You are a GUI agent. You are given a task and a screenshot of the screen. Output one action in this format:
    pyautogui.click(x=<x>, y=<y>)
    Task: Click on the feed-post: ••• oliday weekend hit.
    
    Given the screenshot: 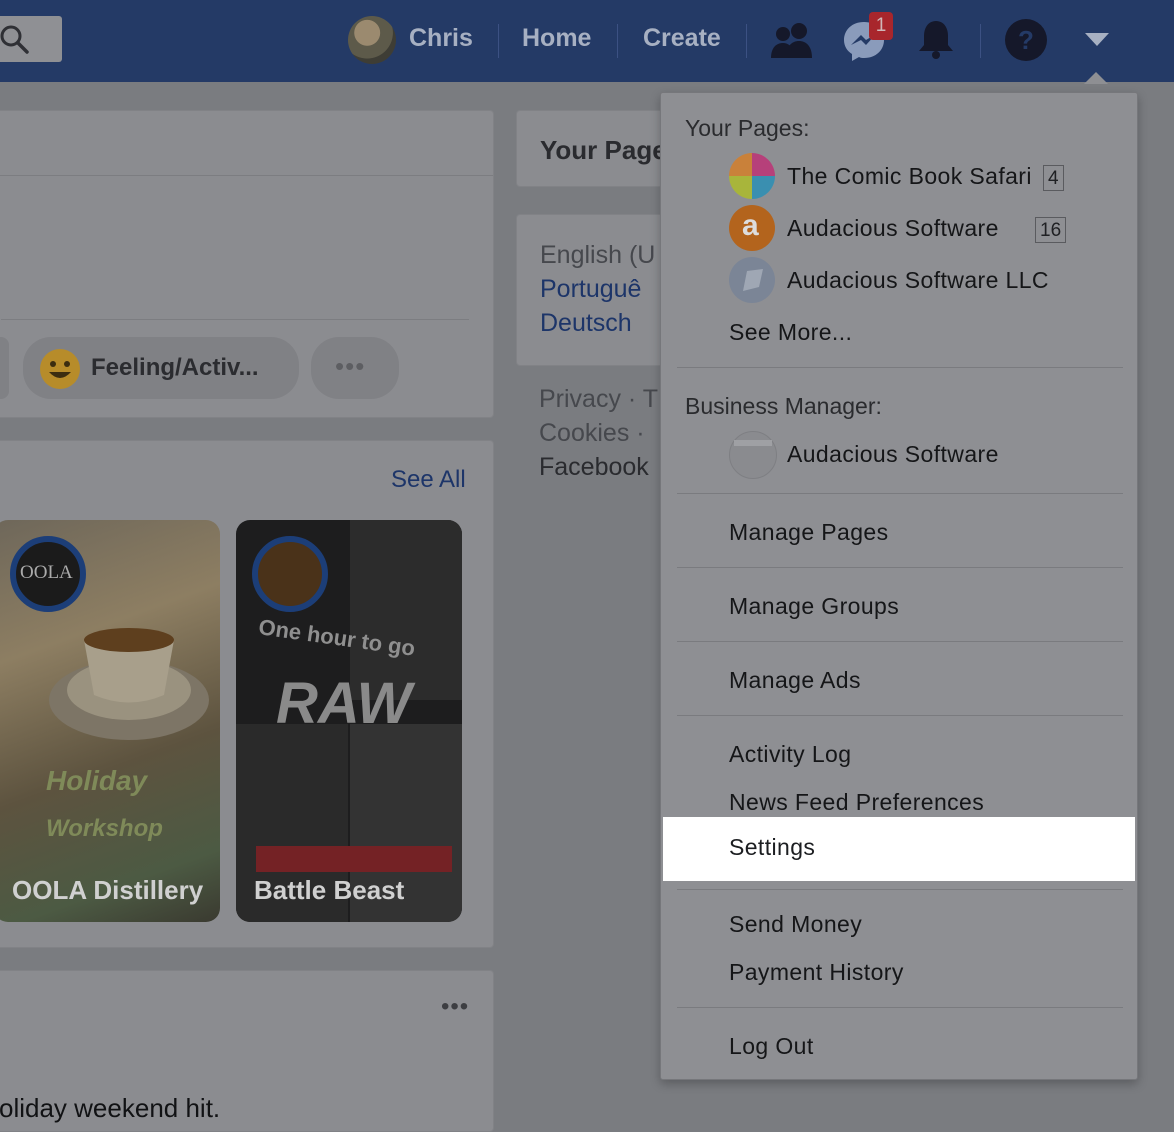 What is the action you would take?
    pyautogui.click(x=247, y=1051)
    